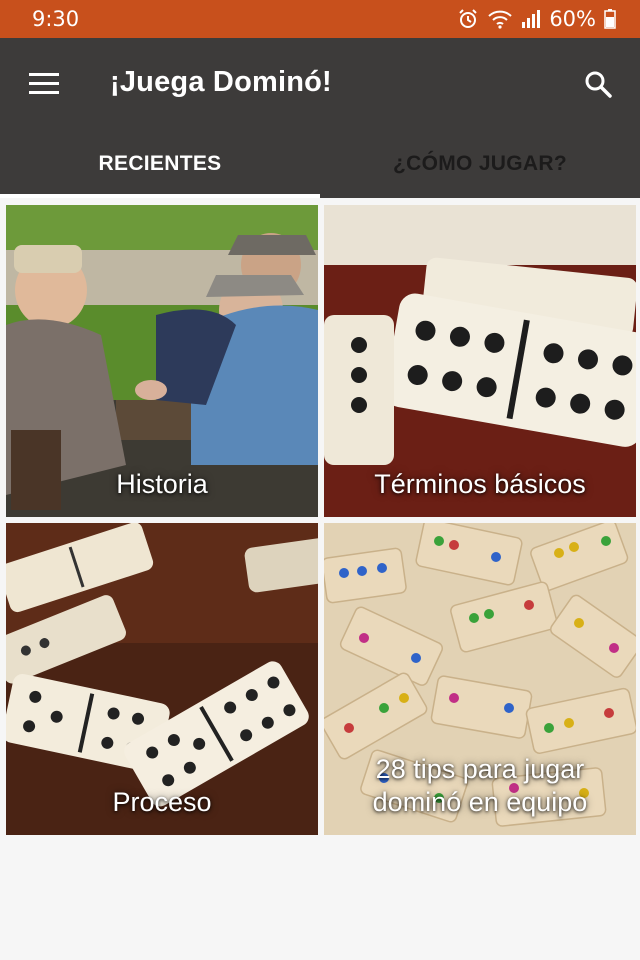  I want to click on app-title: ¡Juega Dominó!, so click(221, 82).